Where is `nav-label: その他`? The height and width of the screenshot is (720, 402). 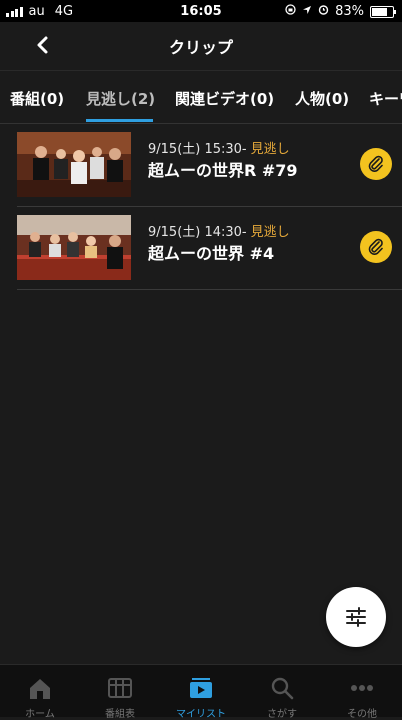 nav-label: その他 is located at coordinates (362, 714).